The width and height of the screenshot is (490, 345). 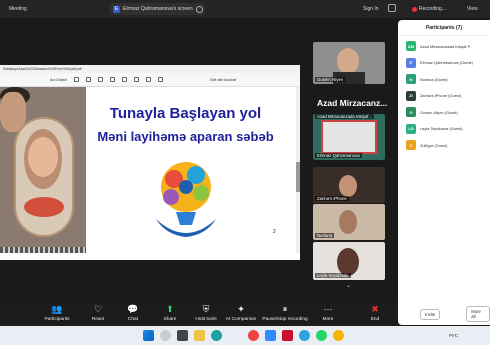 What do you see at coordinates (375, 309) in the screenshot?
I see `end-icon: ✖` at bounding box center [375, 309].